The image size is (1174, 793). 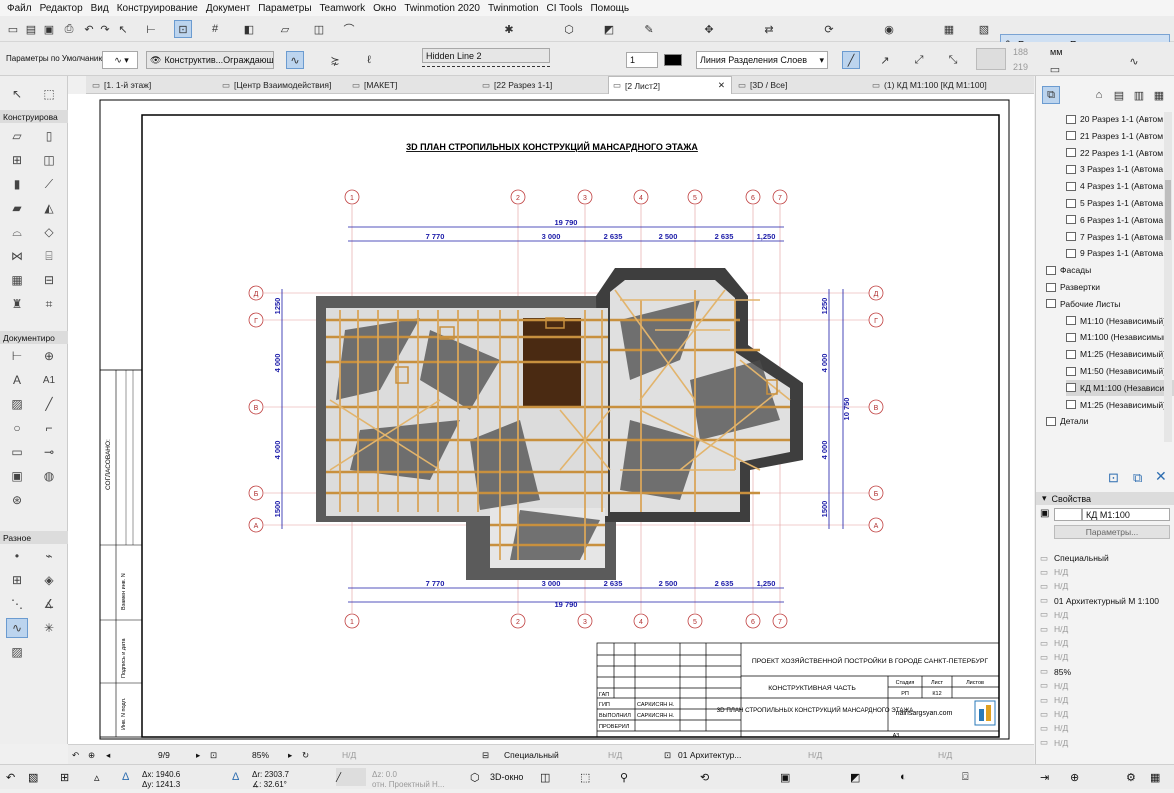 I want to click on pointer-tool-icon: ↖, so click(x=123, y=29).